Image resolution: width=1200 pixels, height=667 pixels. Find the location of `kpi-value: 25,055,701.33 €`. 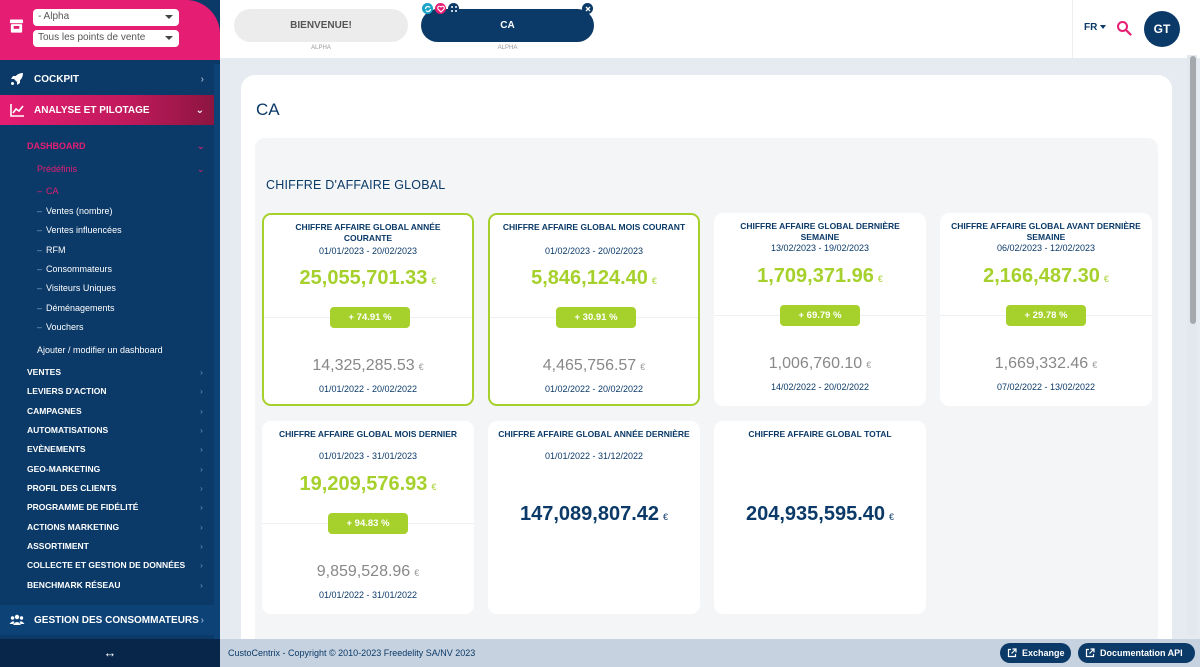

kpi-value: 25,055,701.33 € is located at coordinates (368, 278).